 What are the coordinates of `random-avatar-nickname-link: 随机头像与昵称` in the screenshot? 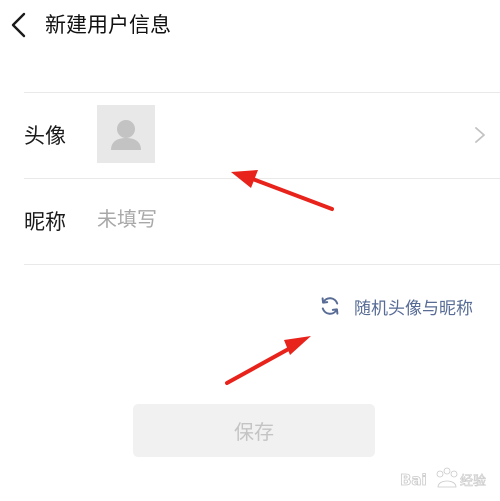 It's located at (395, 306).